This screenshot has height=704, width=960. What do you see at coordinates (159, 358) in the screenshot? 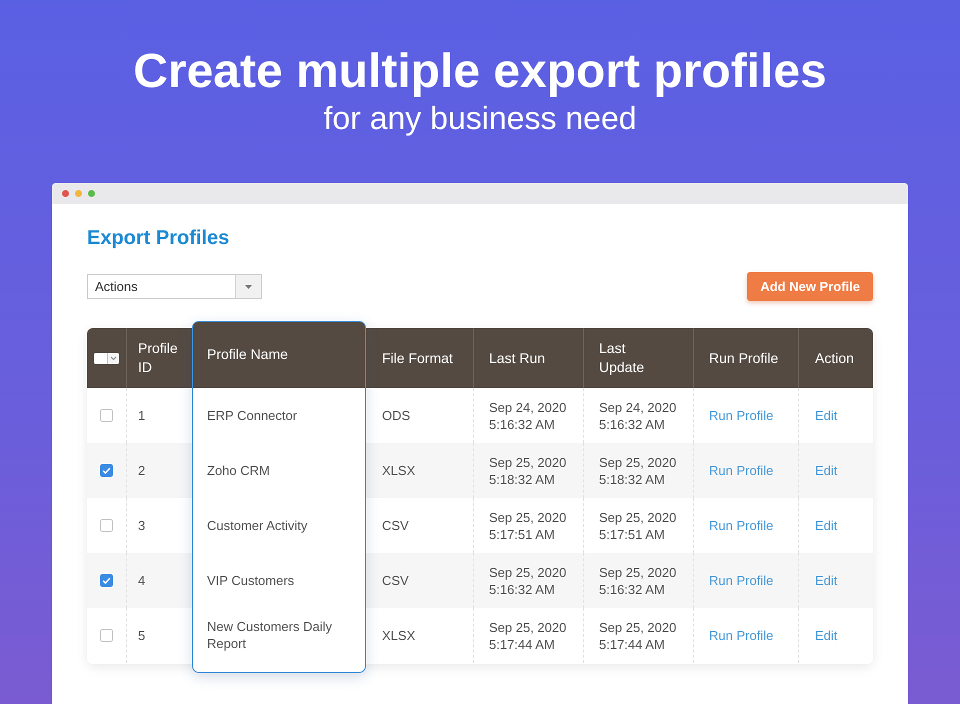
I see `table-header-cell: Profile ID` at bounding box center [159, 358].